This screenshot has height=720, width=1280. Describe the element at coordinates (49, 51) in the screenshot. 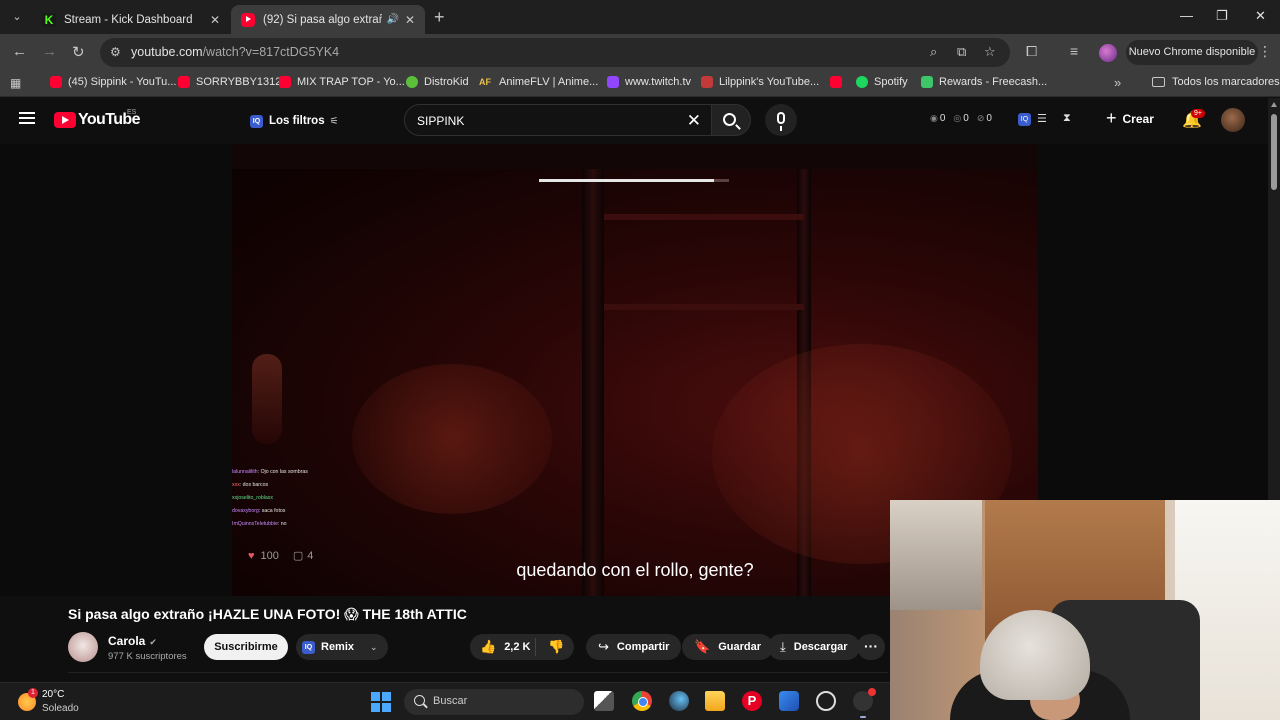

I see `forward-icon: →` at that location.